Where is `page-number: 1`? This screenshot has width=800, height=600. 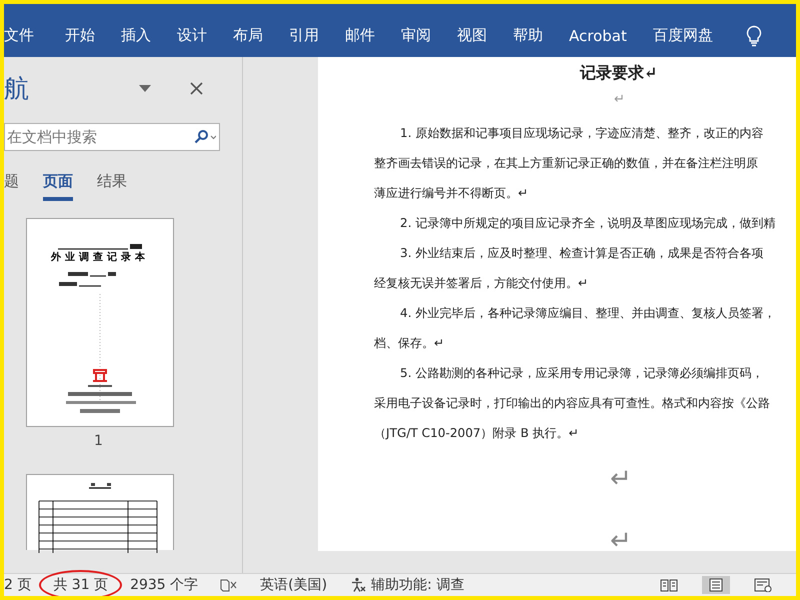
page-number: 1 is located at coordinates (98, 441).